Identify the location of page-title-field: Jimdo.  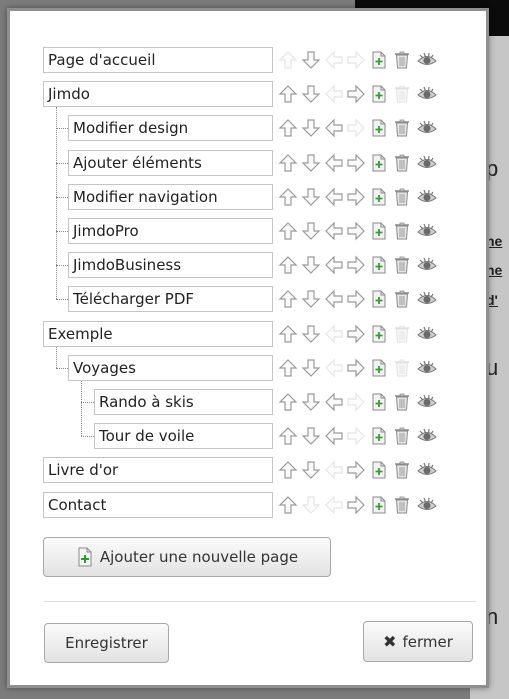
(158, 94).